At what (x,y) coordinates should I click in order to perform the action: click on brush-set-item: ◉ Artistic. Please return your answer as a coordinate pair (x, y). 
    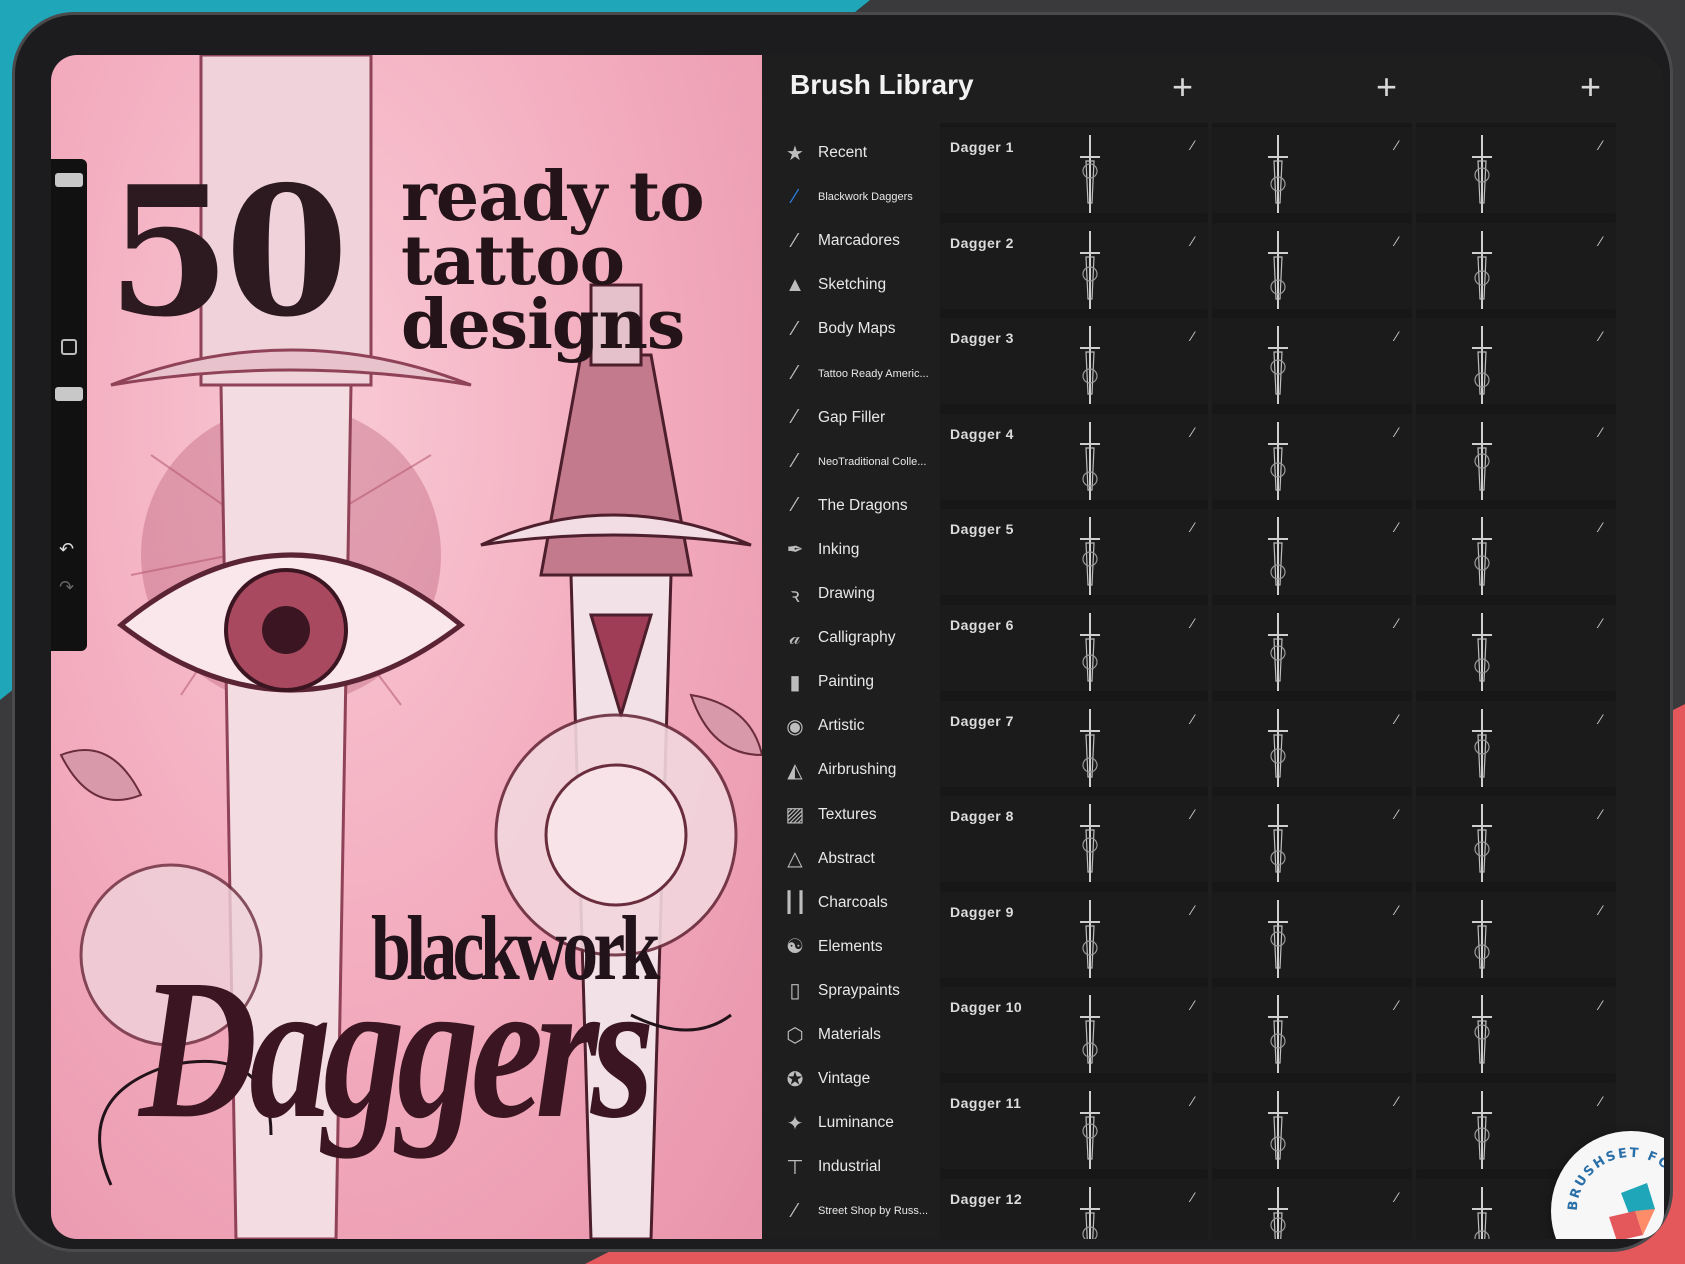
    Looking at the image, I should click on (851, 726).